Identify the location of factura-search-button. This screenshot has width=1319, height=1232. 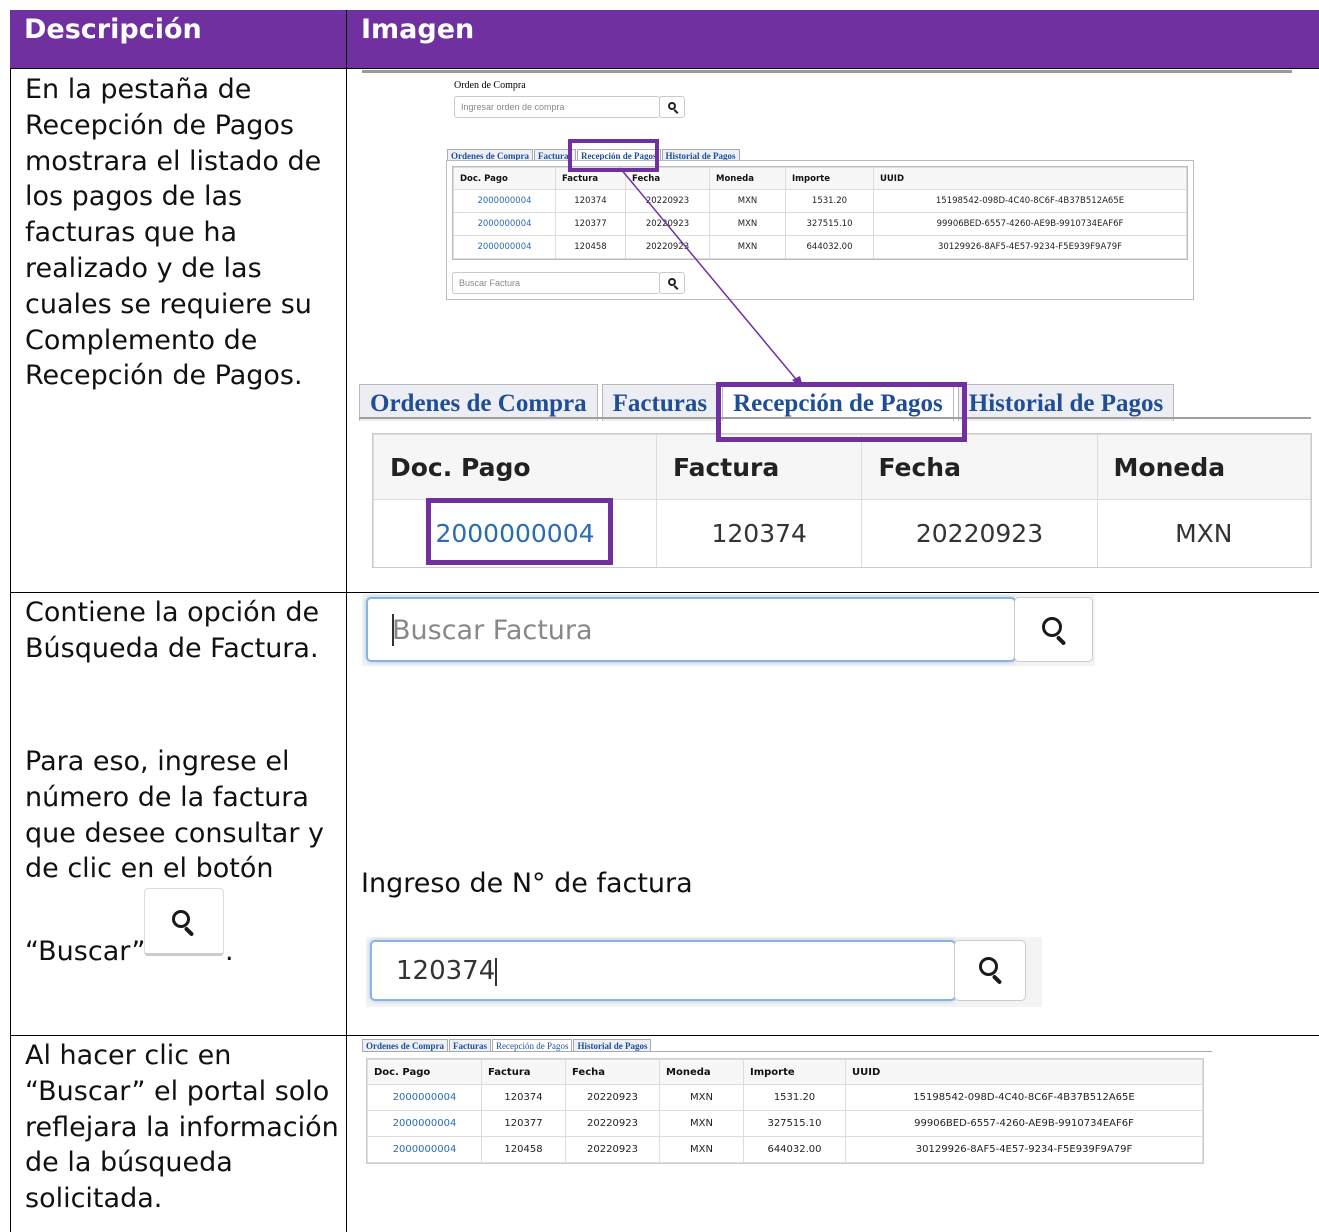
(1053, 629).